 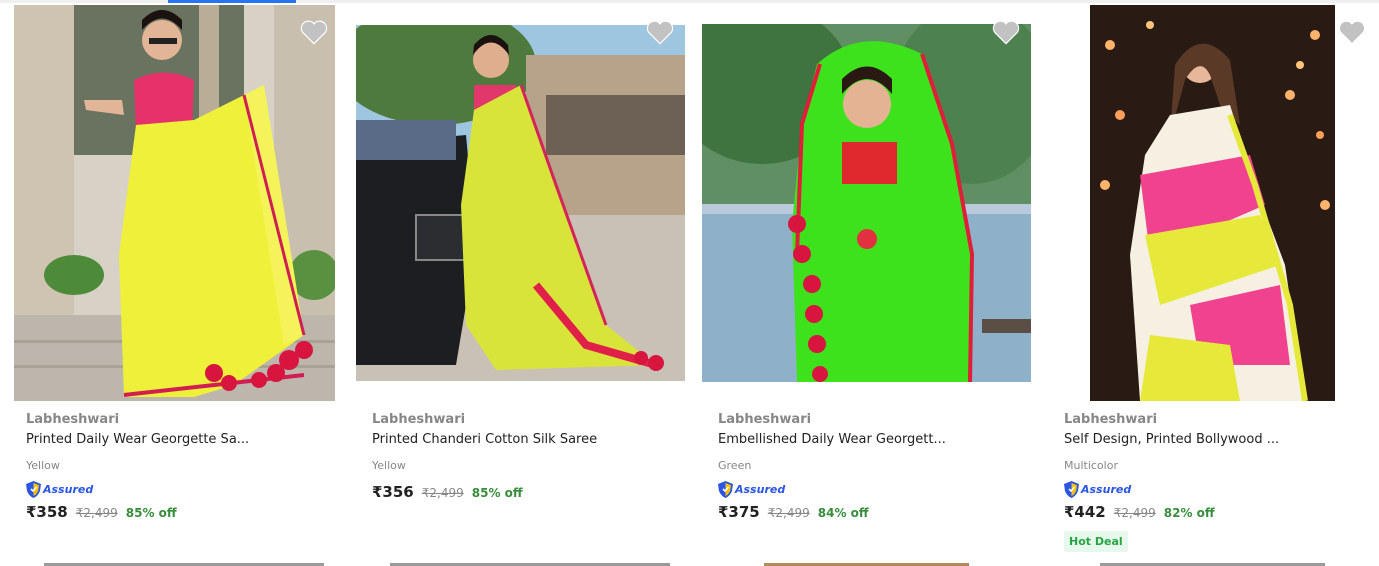 What do you see at coordinates (393, 492) in the screenshot?
I see `selling-price: ₹356` at bounding box center [393, 492].